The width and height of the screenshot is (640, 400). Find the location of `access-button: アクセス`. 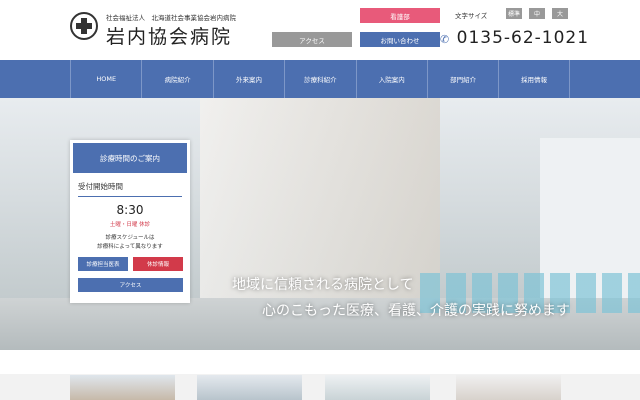

access-button: アクセス is located at coordinates (312, 39).